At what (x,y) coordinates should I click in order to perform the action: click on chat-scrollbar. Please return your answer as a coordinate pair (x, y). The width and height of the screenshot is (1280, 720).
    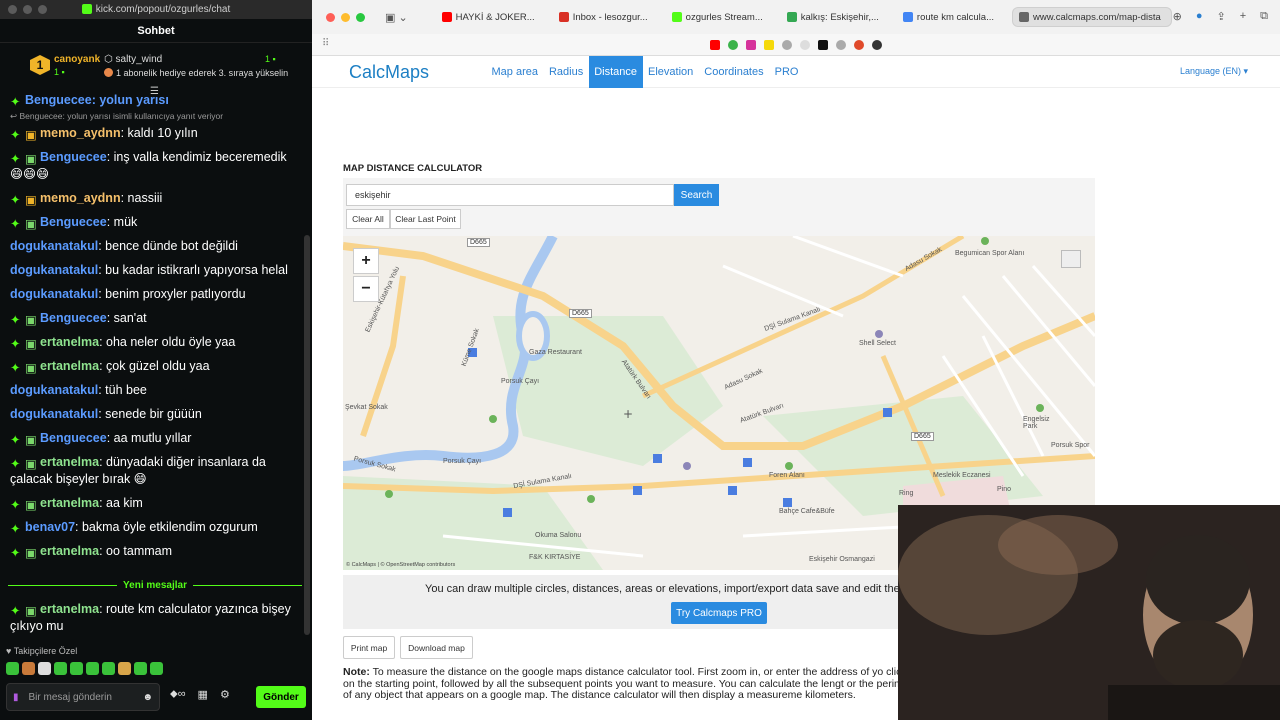
    Looking at the image, I should click on (307, 435).